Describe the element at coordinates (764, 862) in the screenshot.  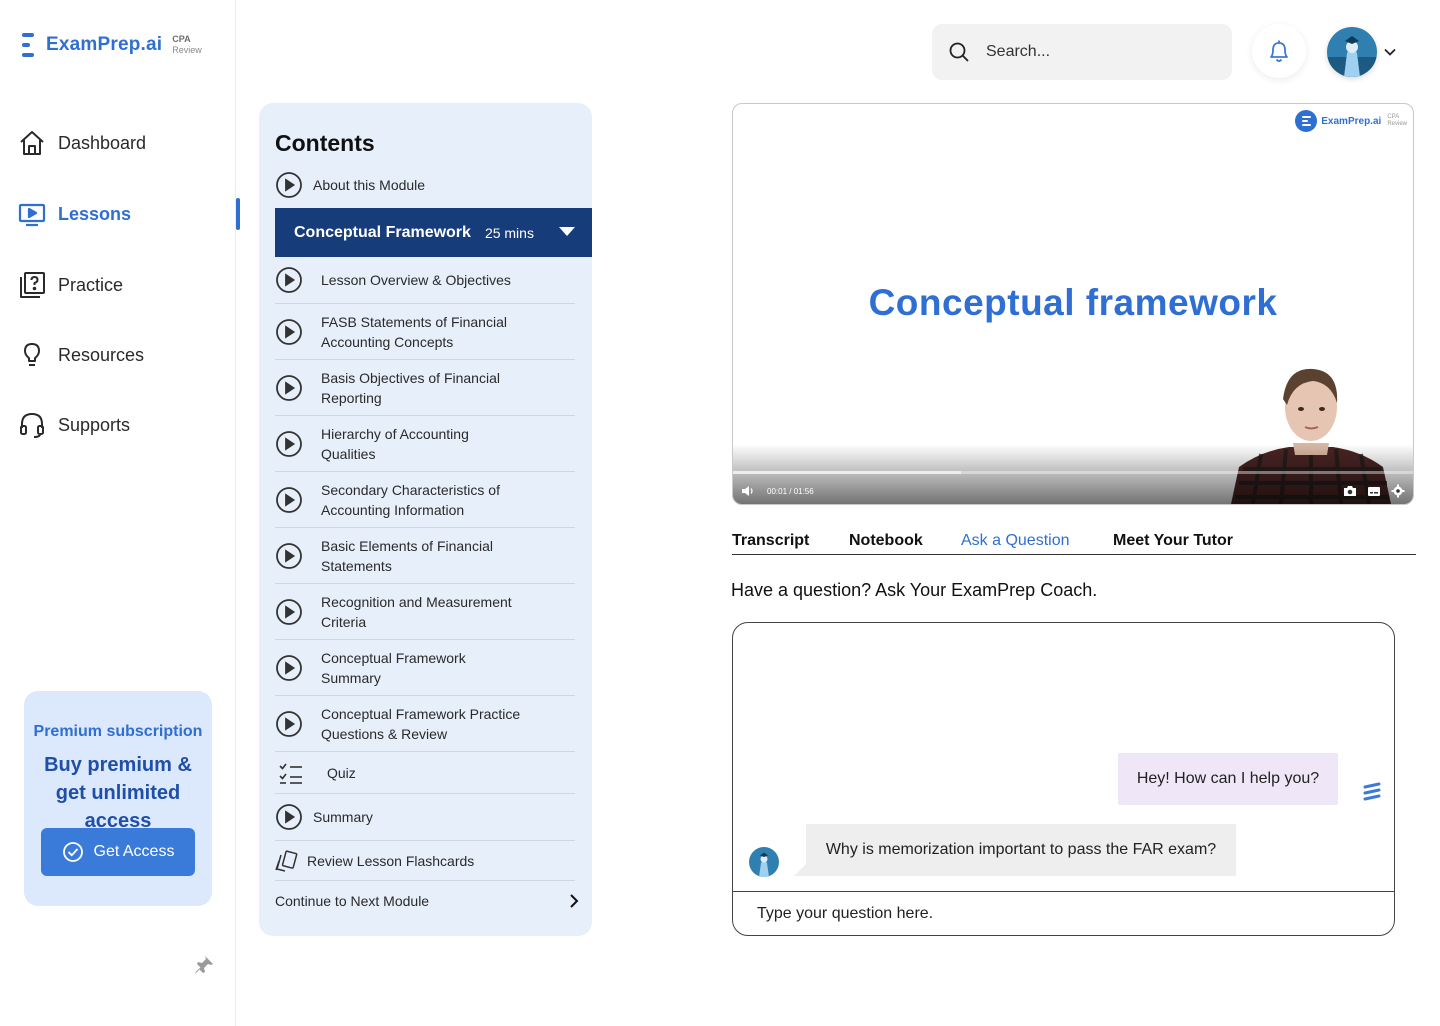
I see `user-avatar-small` at that location.